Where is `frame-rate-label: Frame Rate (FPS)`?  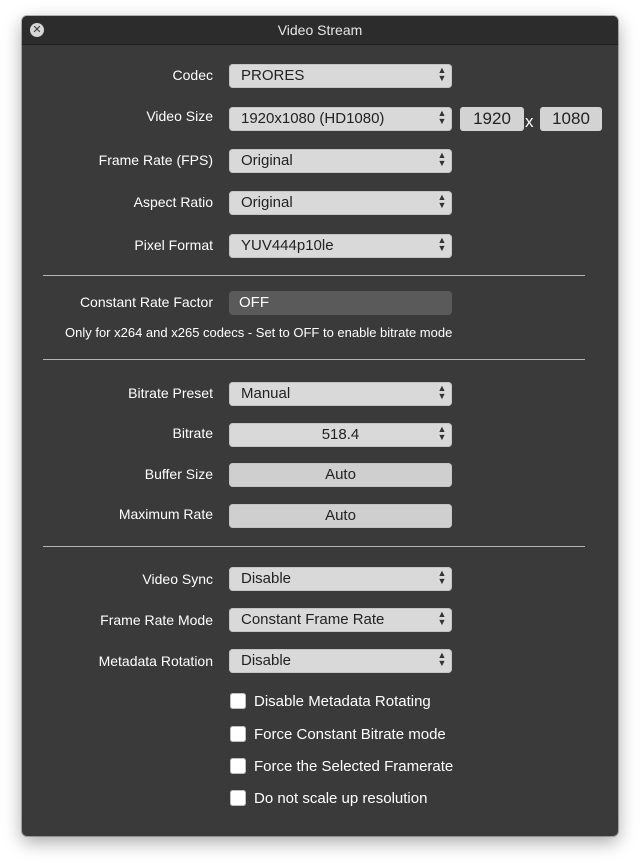 frame-rate-label: Frame Rate (FPS) is located at coordinates (155, 160).